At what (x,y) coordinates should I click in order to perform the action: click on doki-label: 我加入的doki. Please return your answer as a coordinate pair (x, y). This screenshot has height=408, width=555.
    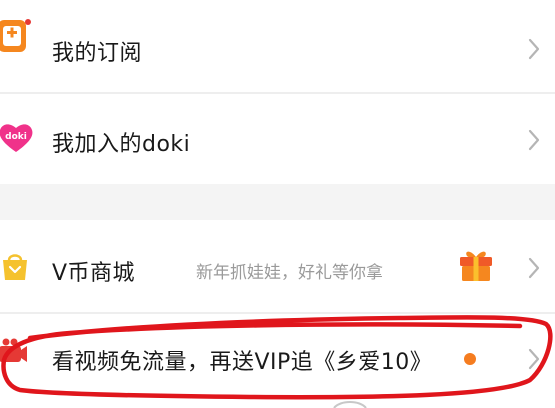
    Looking at the image, I should click on (121, 144).